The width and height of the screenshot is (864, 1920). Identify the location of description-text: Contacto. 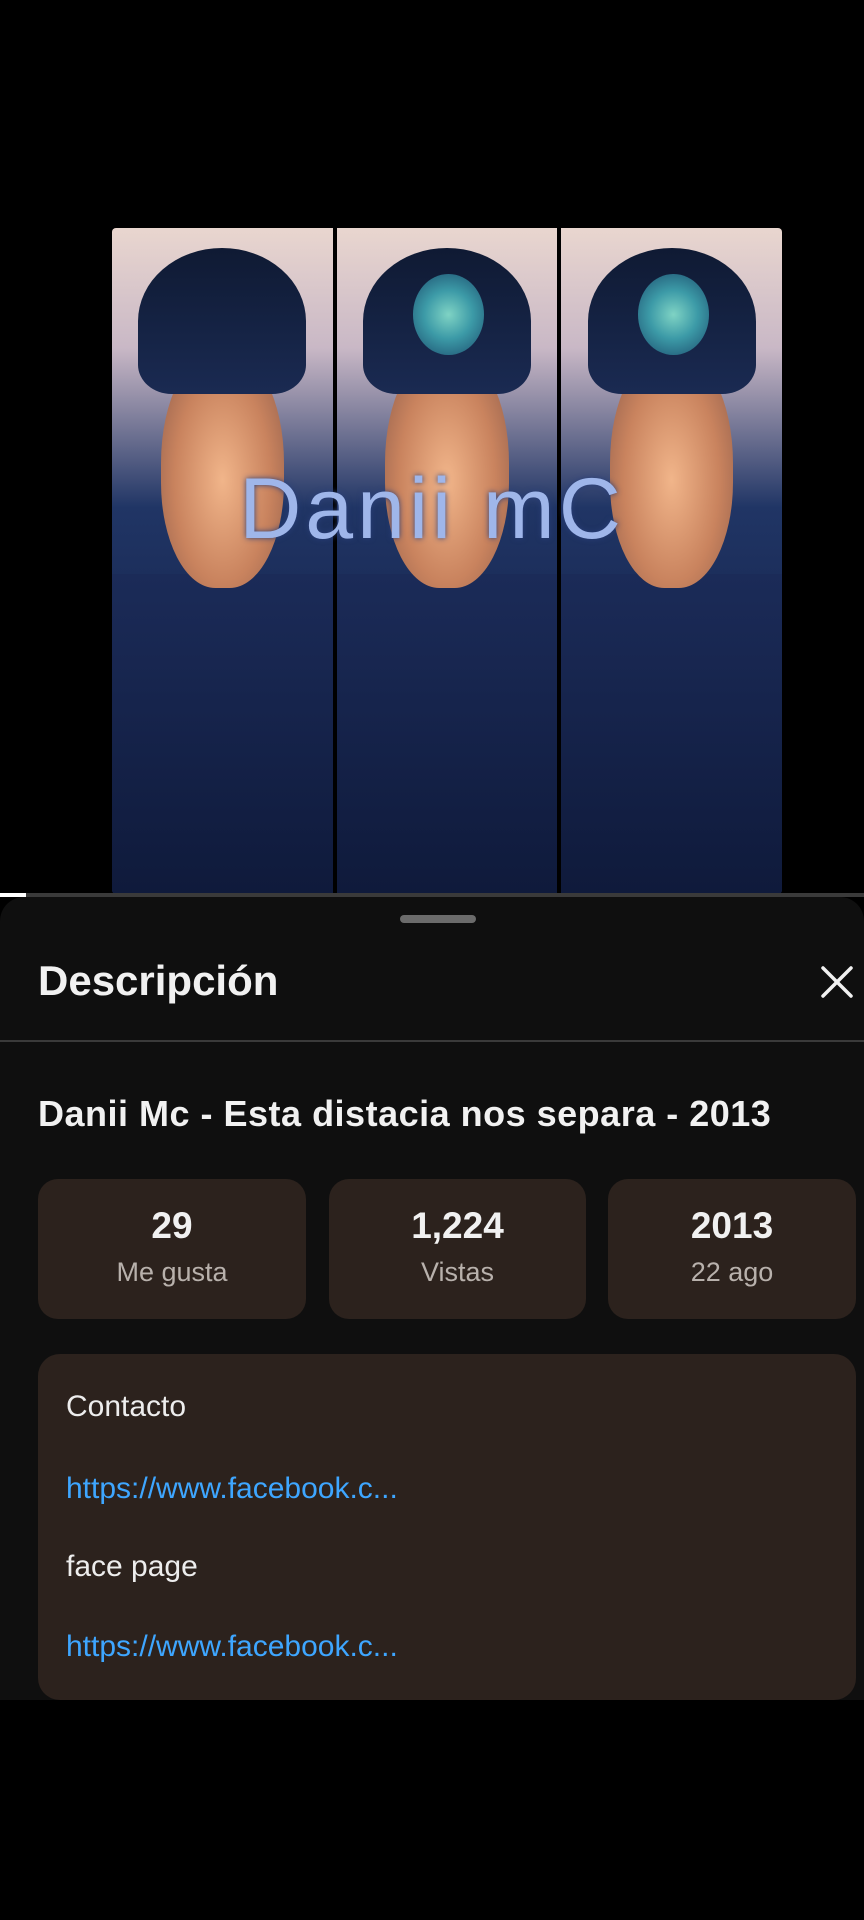
(126, 1406).